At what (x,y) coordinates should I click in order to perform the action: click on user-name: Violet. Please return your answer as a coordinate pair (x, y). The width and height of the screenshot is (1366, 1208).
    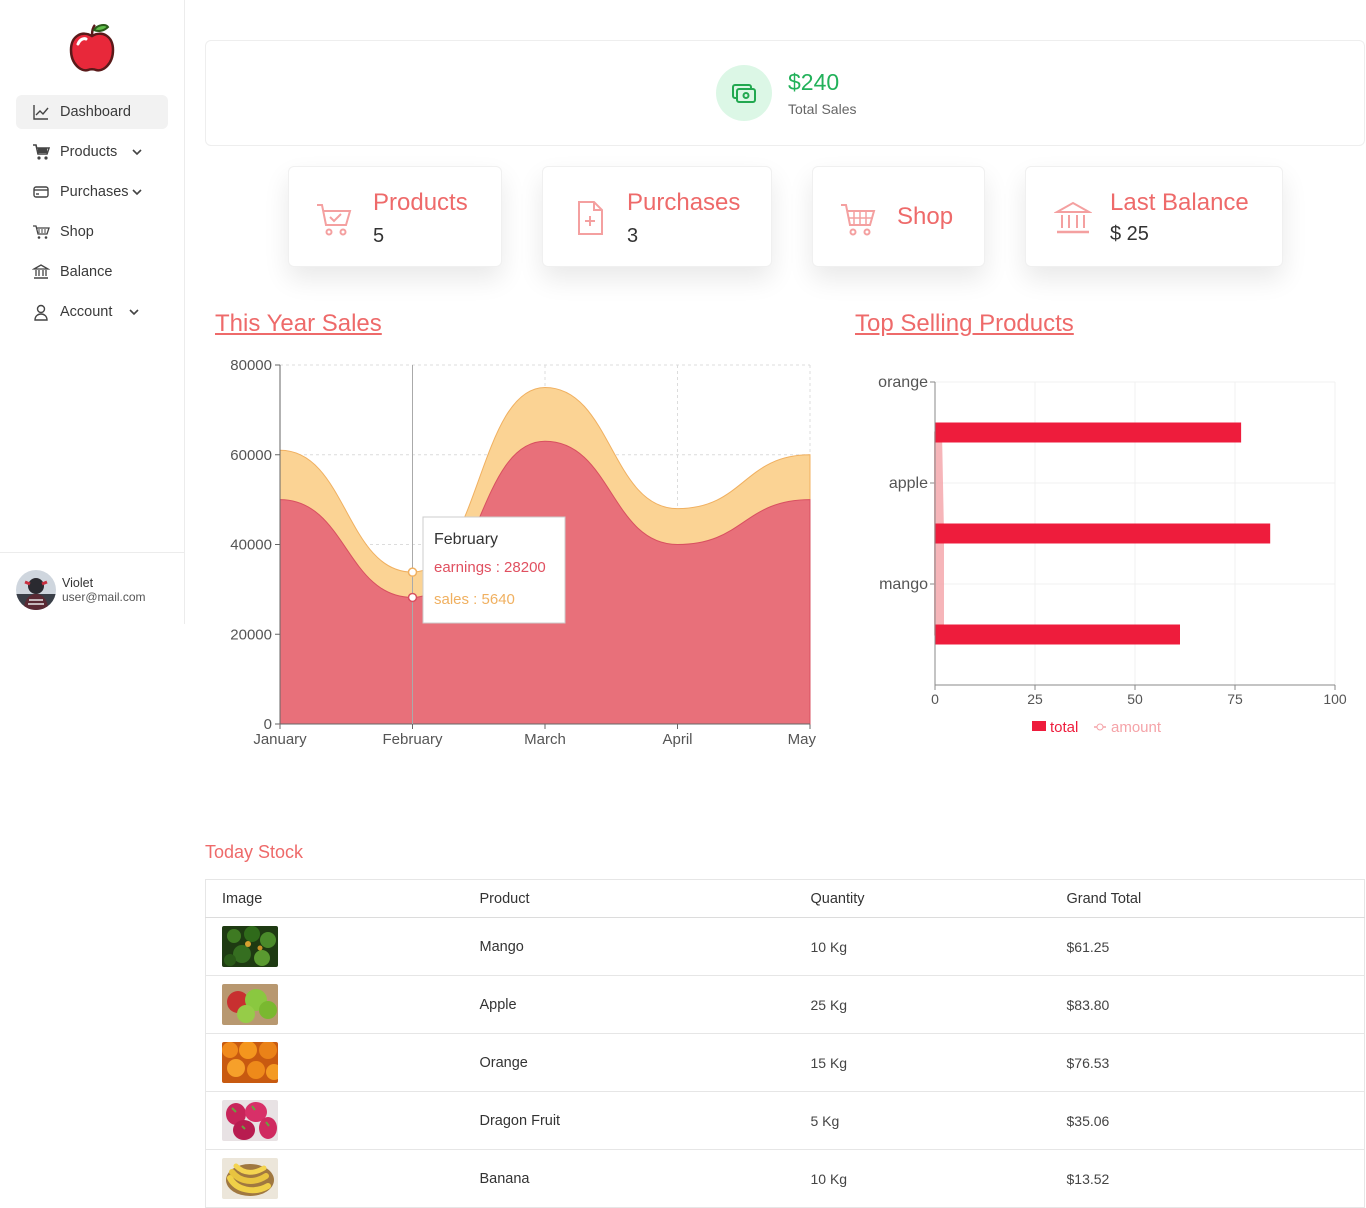
    Looking at the image, I should click on (78, 583).